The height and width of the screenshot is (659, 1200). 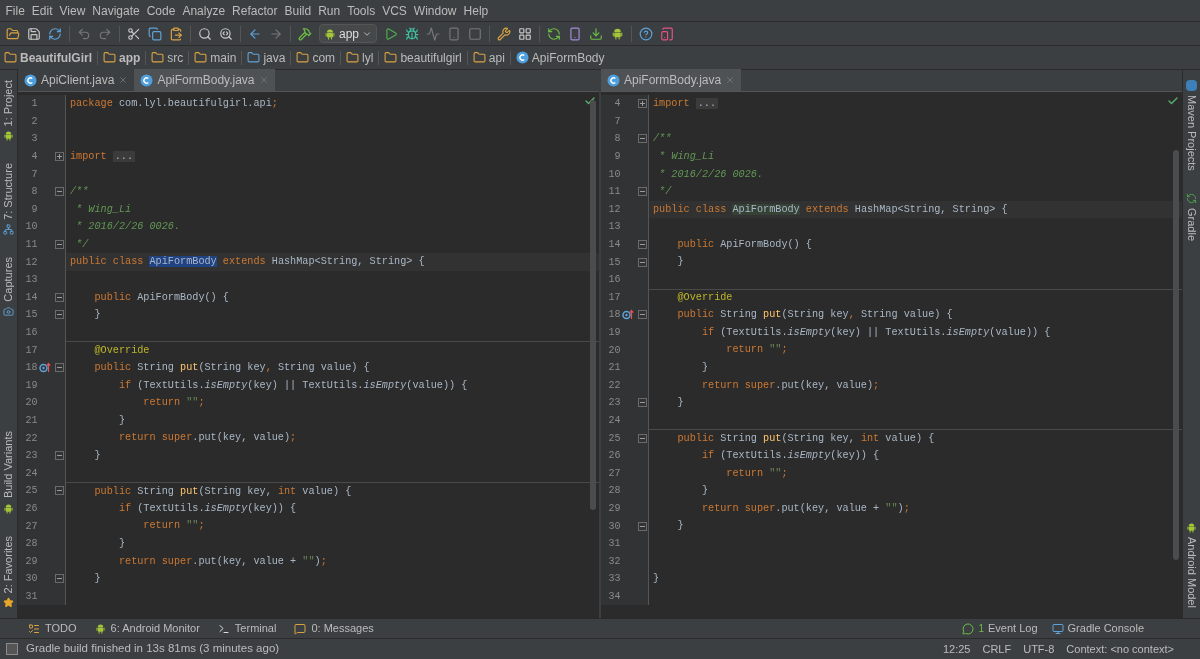 What do you see at coordinates (34, 139) in the screenshot?
I see `line-number: 3` at bounding box center [34, 139].